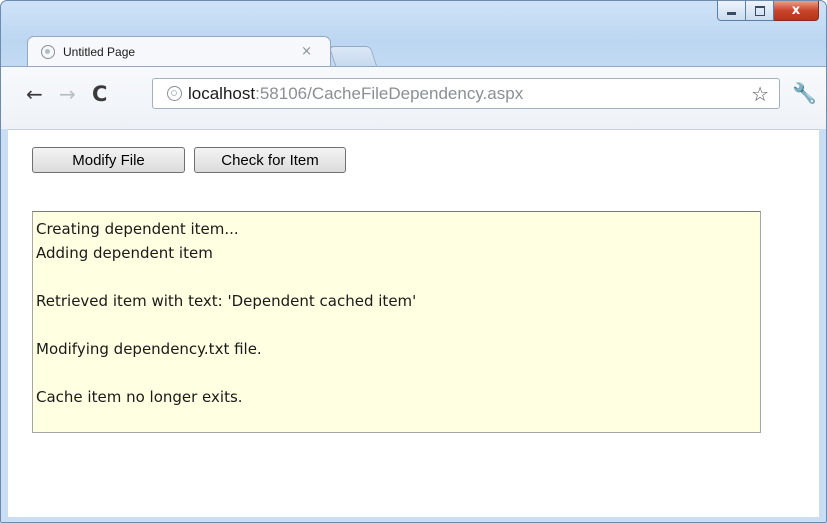 The image size is (827, 523). I want to click on forward-icon: →, so click(67, 94).